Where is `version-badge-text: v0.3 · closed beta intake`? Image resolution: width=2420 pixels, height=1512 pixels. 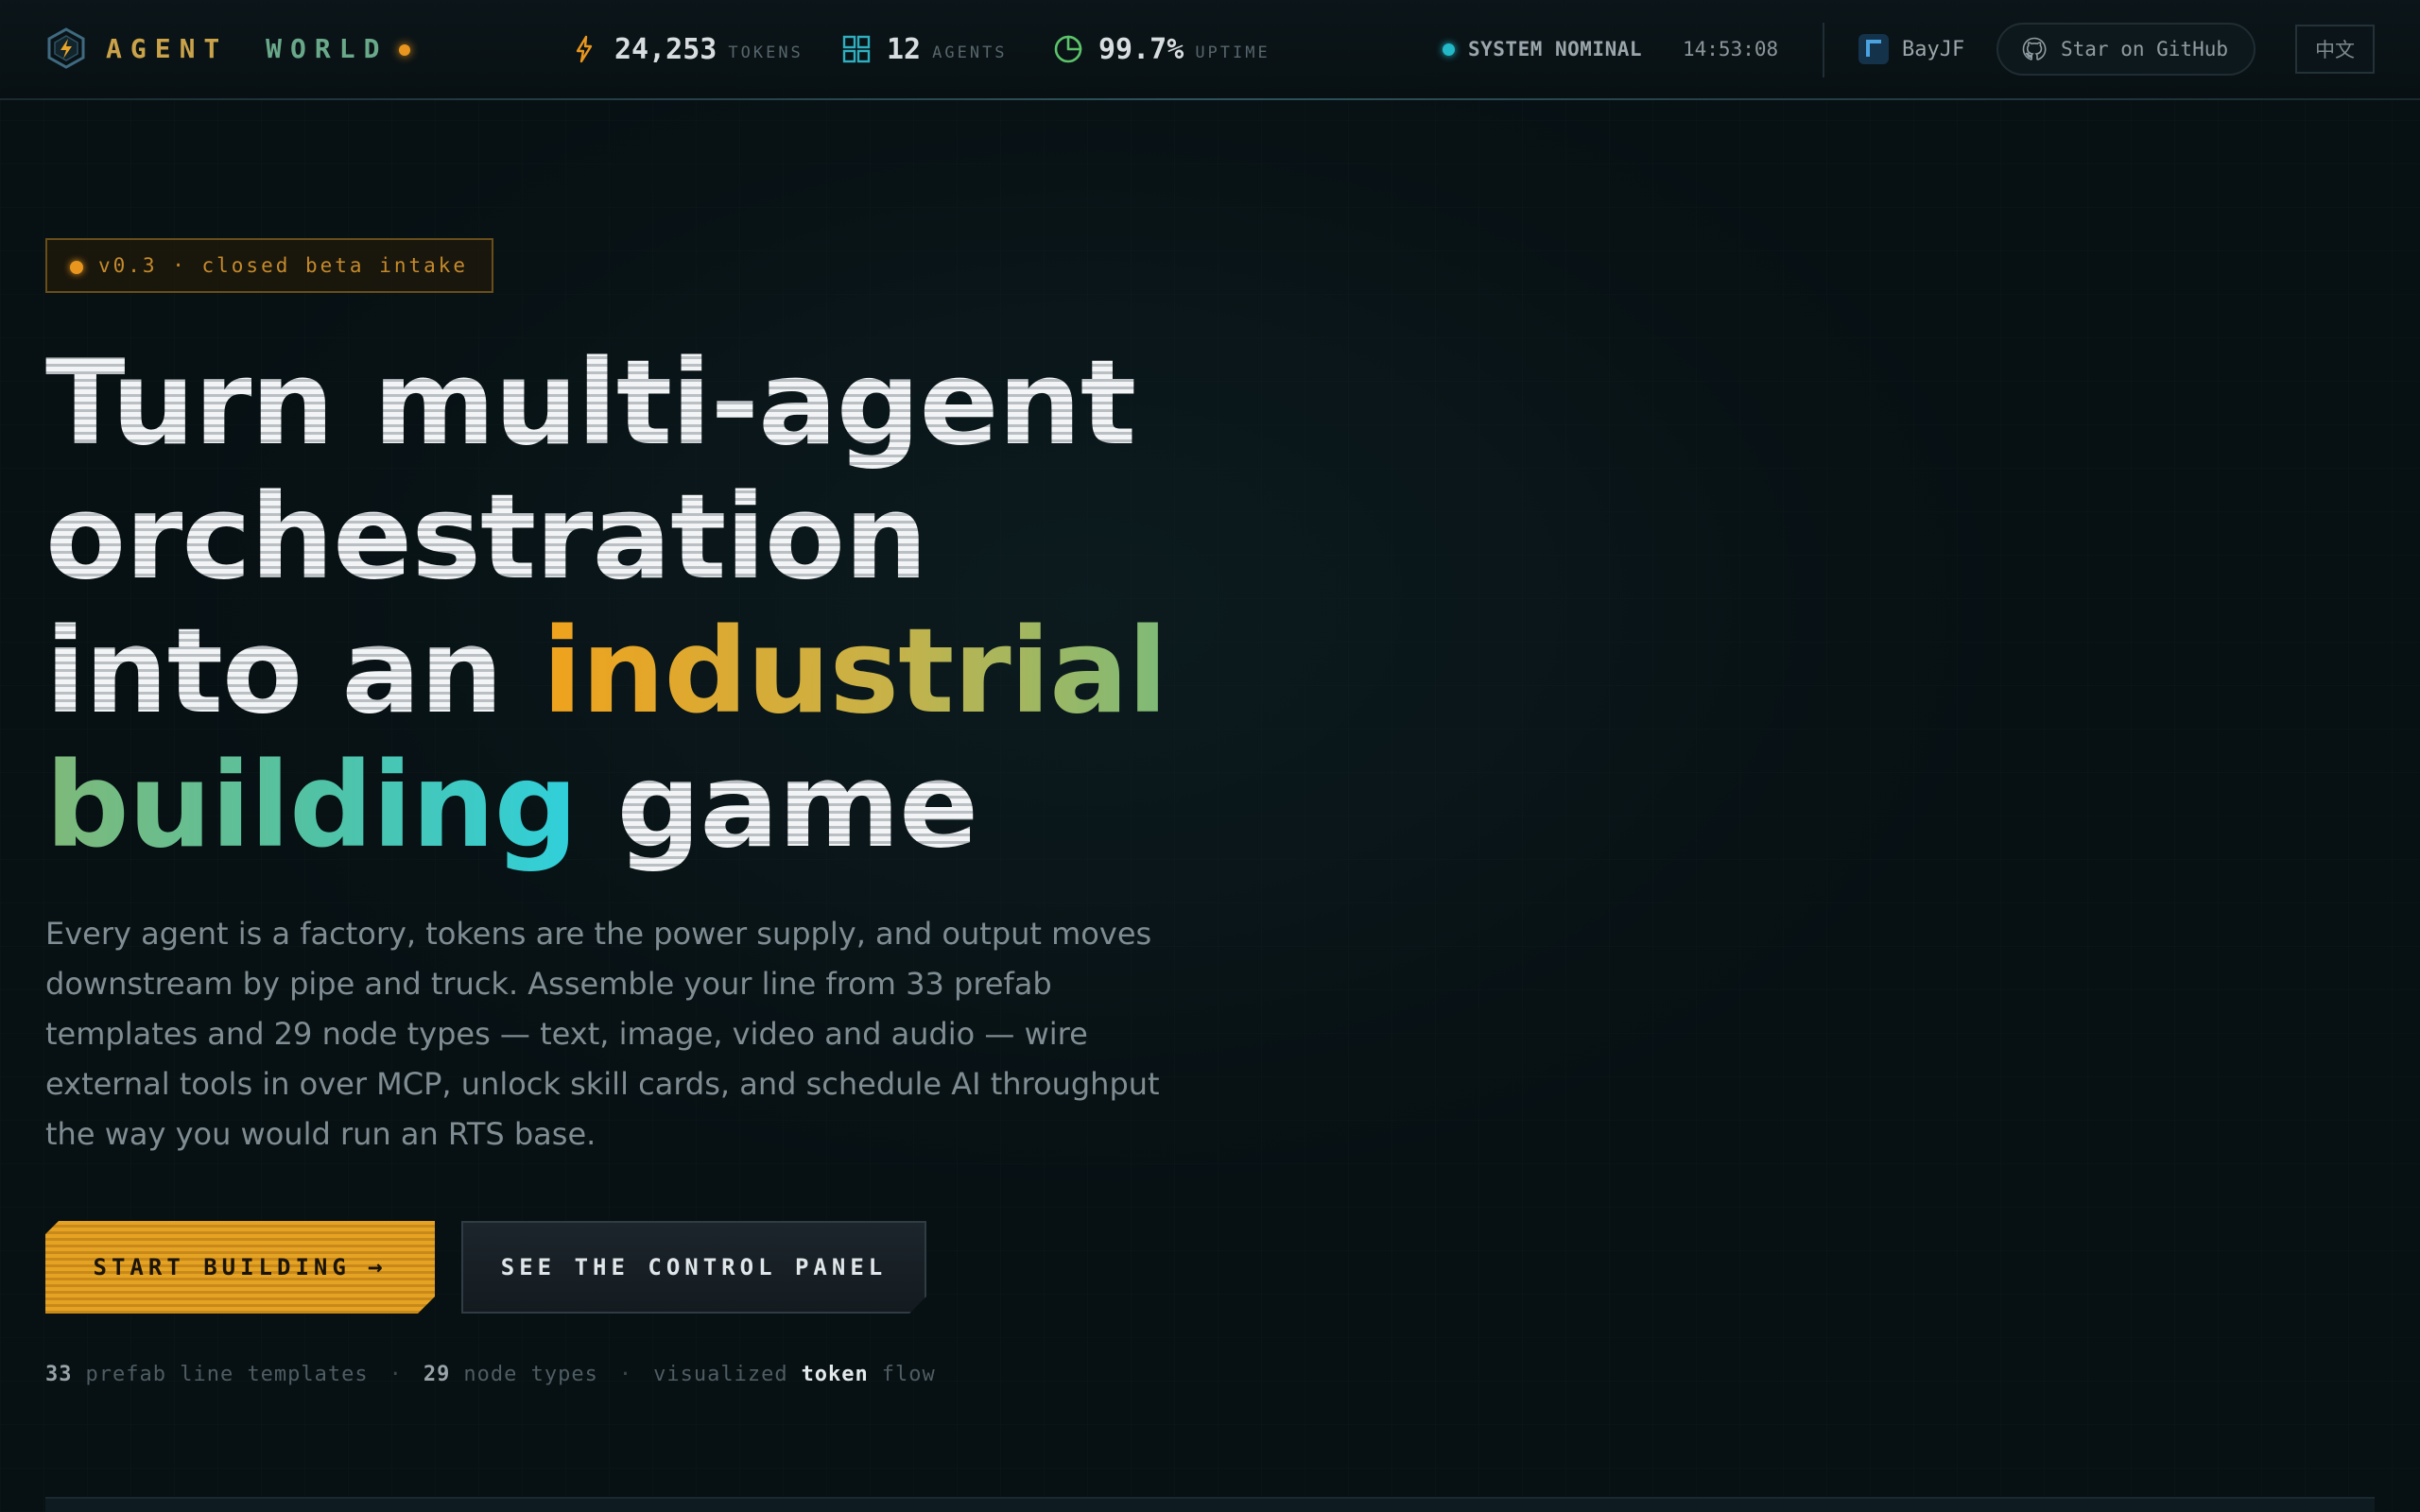
version-badge-text: v0.3 · closed beta intake is located at coordinates (283, 265).